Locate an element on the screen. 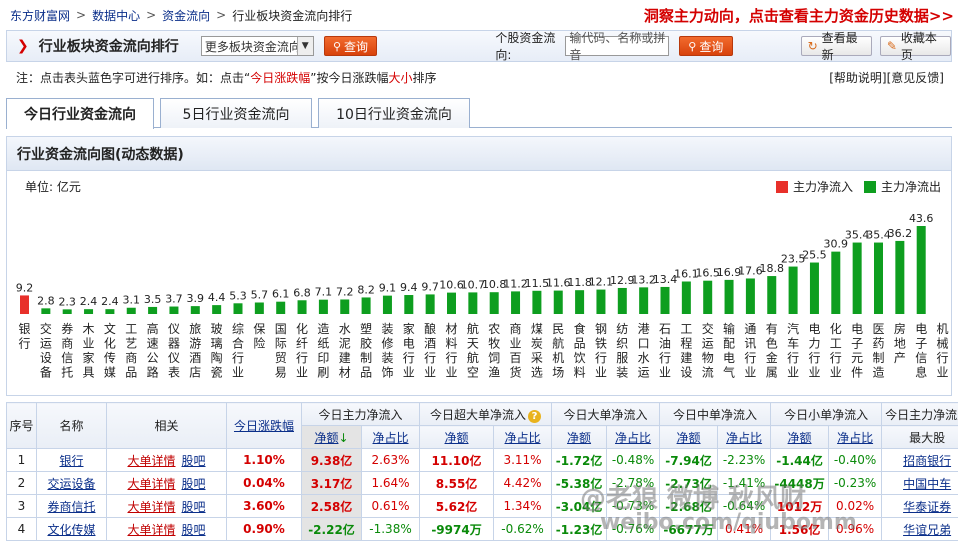  row-sector-name-link: 券商信托 is located at coordinates (71, 507).